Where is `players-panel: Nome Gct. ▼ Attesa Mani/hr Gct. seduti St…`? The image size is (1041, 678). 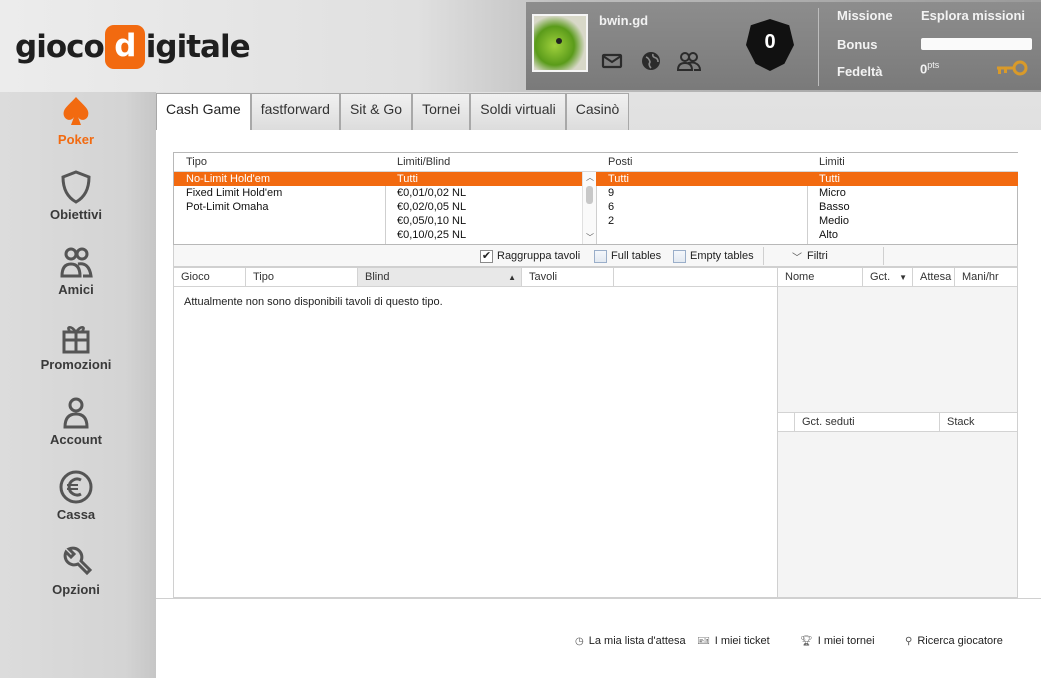
players-panel: Nome Gct. ▼ Attesa Mani/hr Gct. seduti St… is located at coordinates (897, 432).